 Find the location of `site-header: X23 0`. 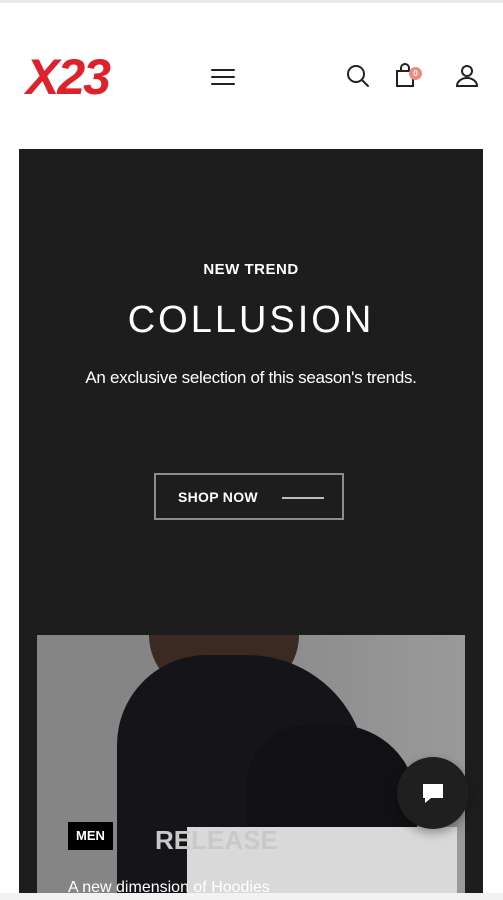

site-header: X23 0 is located at coordinates (251, 75).